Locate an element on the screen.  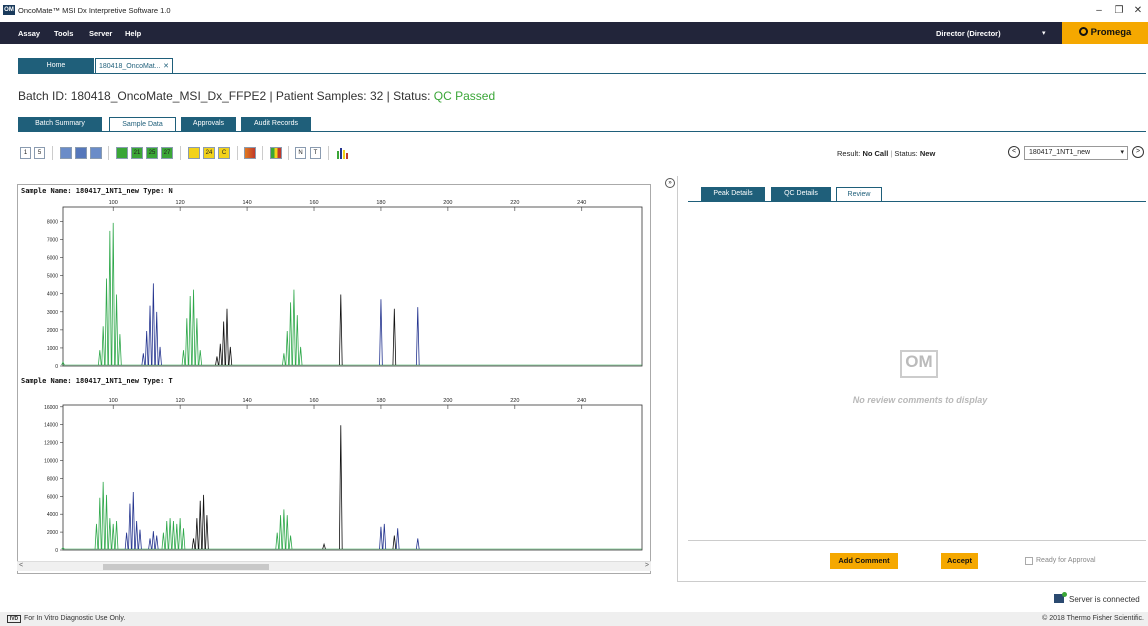
x-tick-label: 100 is located at coordinates (113, 401).